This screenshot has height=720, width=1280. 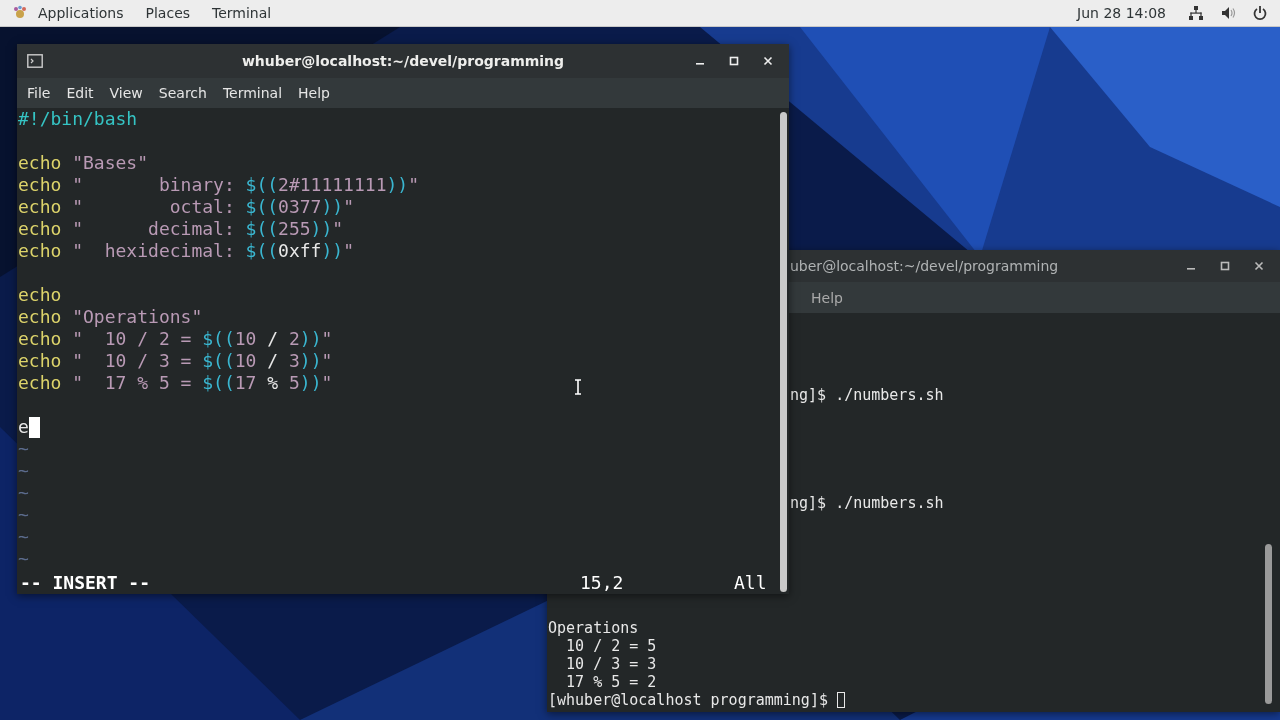 What do you see at coordinates (80, 93) in the screenshot?
I see `menu-item: Edit` at bounding box center [80, 93].